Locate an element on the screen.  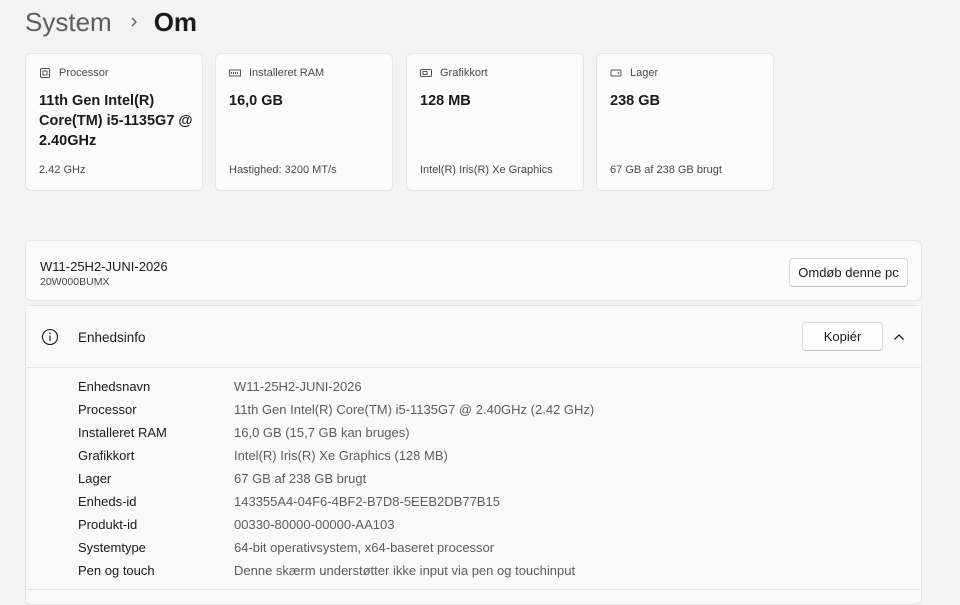
card-subtext: 67 GB af 238 GB brugt is located at coordinates (666, 170).